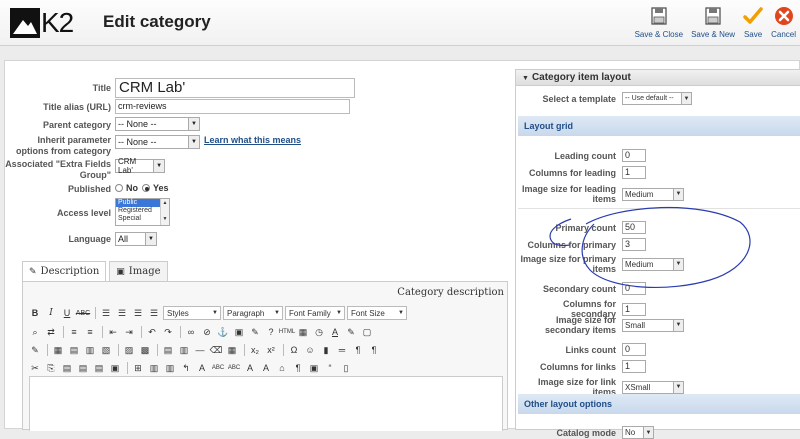 The image size is (800, 439). What do you see at coordinates (287, 332) in the screenshot?
I see `html-icon: HTML` at bounding box center [287, 332].